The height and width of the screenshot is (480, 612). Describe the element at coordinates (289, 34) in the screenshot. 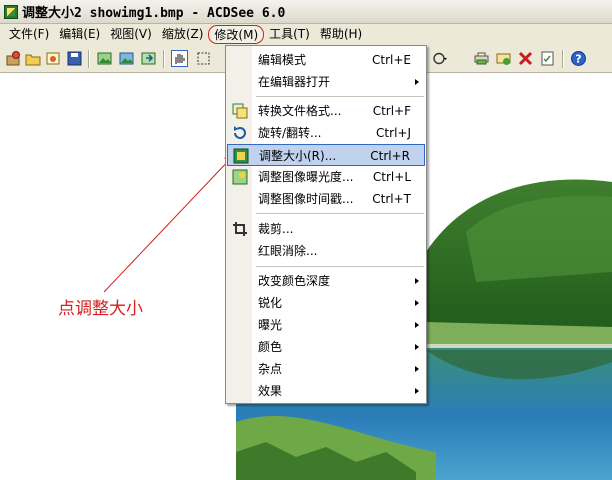

I see `menu-tools: 工具(T)` at that location.